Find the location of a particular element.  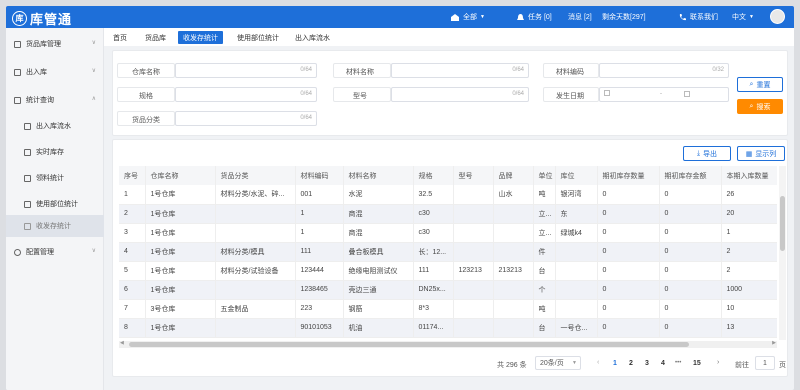

warehouse-input: 0/64 is located at coordinates (246, 70).